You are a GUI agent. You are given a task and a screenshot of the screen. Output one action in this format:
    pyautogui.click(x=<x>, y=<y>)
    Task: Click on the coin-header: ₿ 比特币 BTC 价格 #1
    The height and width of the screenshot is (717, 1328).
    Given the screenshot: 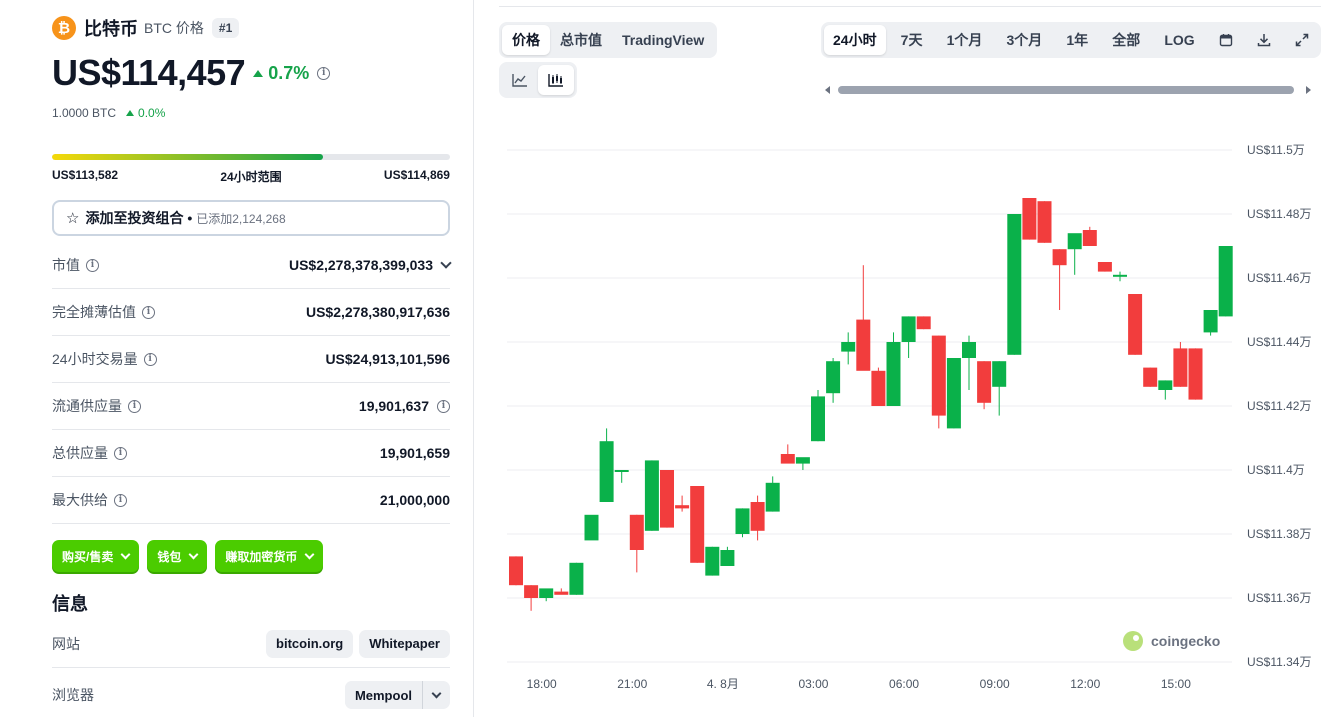 What is the action you would take?
    pyautogui.click(x=146, y=28)
    